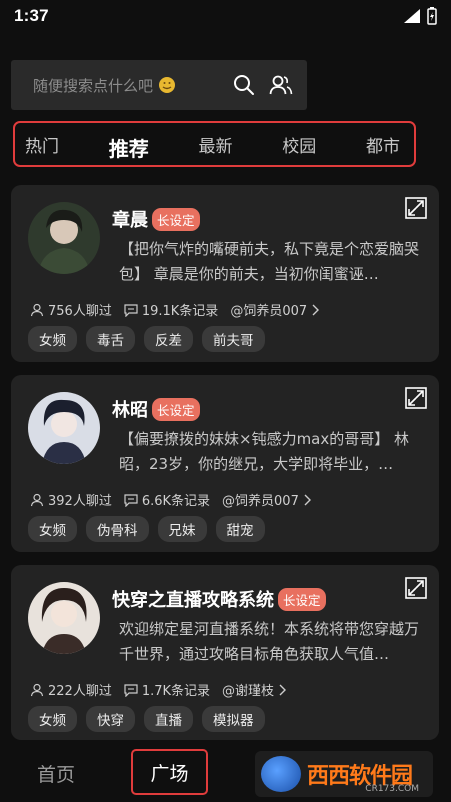 This screenshot has height=802, width=451. I want to click on tab-latest: 最新, so click(216, 144).